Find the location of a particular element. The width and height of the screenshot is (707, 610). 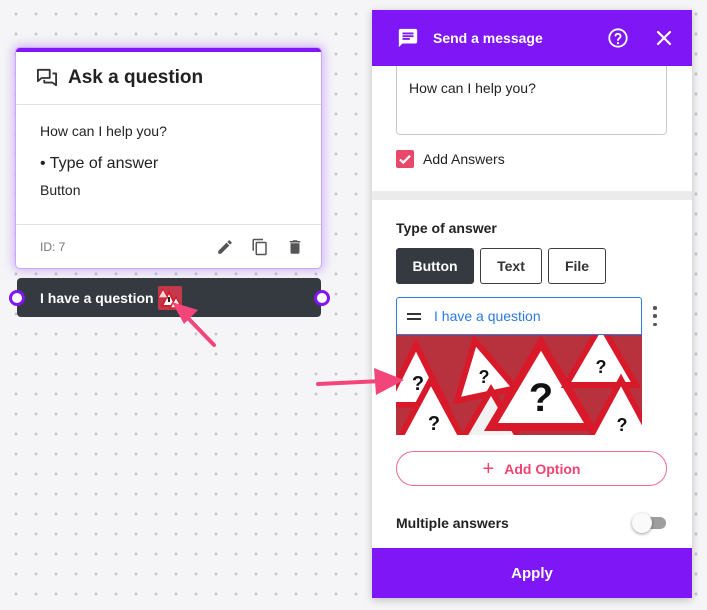

type-button-text: Text is located at coordinates (511, 266).